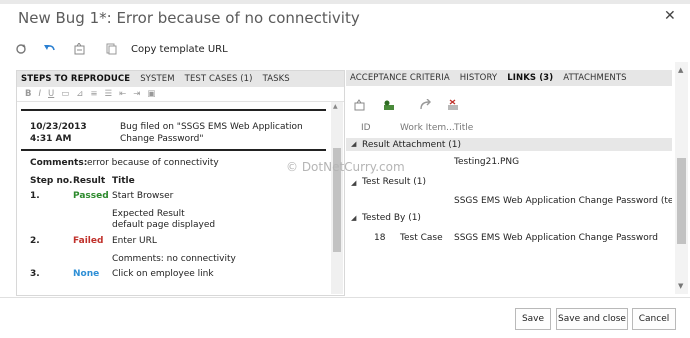  What do you see at coordinates (134, 241) in the screenshot?
I see `step-2-title: Enter URL` at bounding box center [134, 241].